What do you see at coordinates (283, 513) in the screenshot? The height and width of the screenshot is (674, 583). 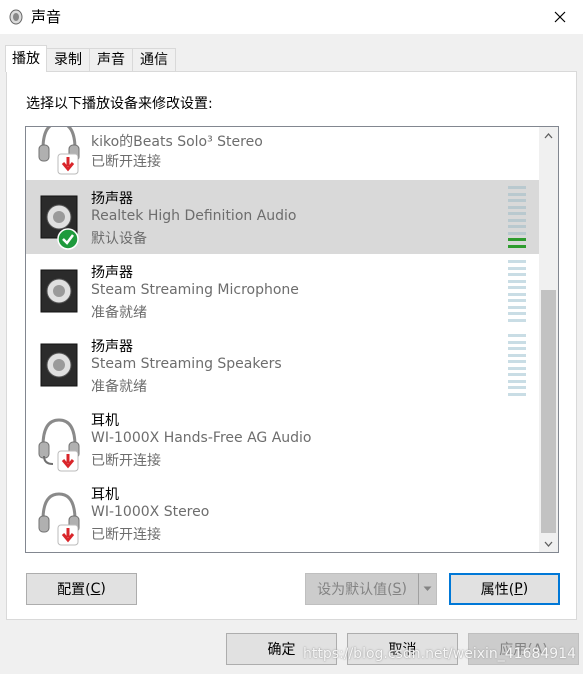 I see `list-item: 耳机 WI-1000X Stereo 已断开连接` at bounding box center [283, 513].